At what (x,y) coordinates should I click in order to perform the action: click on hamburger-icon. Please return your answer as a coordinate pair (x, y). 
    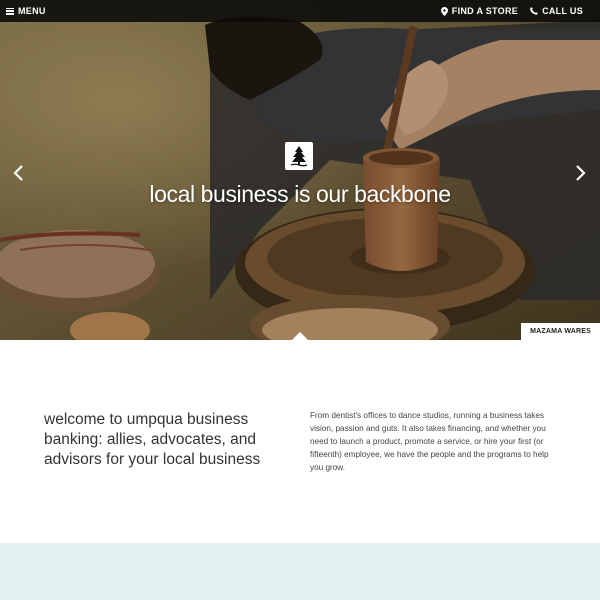
    Looking at the image, I should click on (10, 11).